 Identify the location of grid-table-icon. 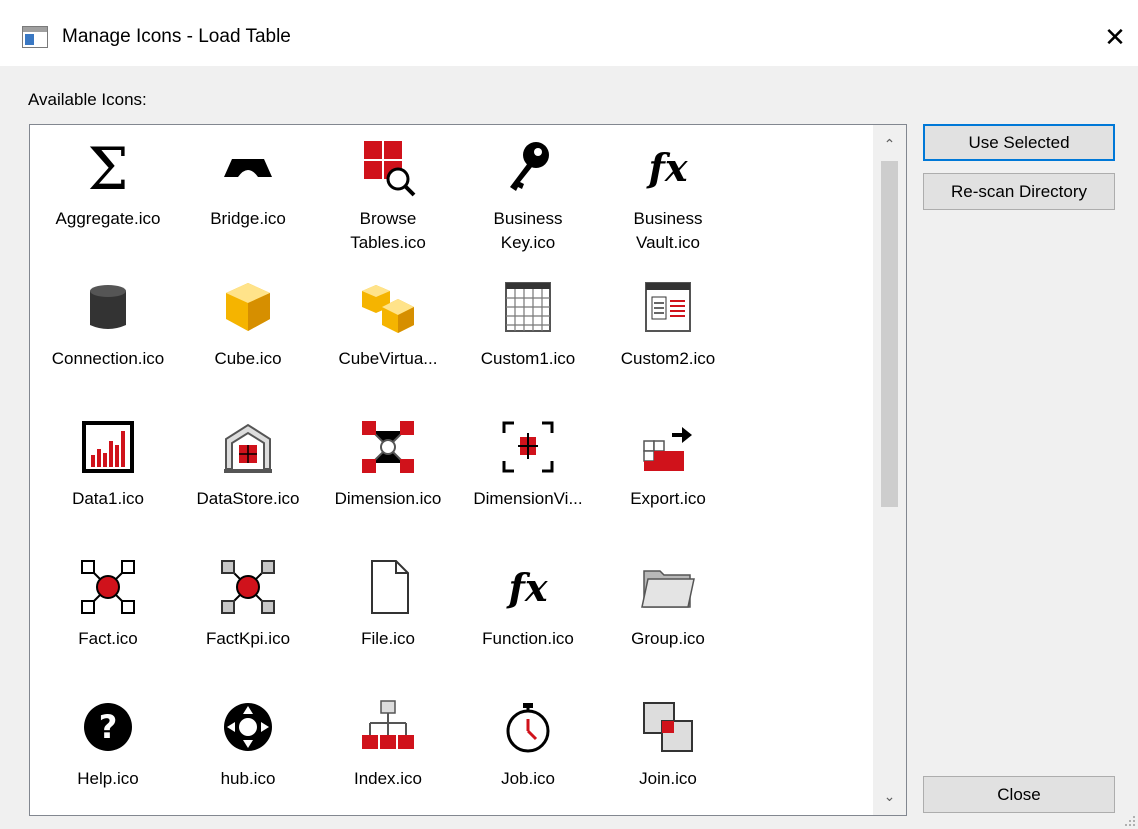
(528, 307).